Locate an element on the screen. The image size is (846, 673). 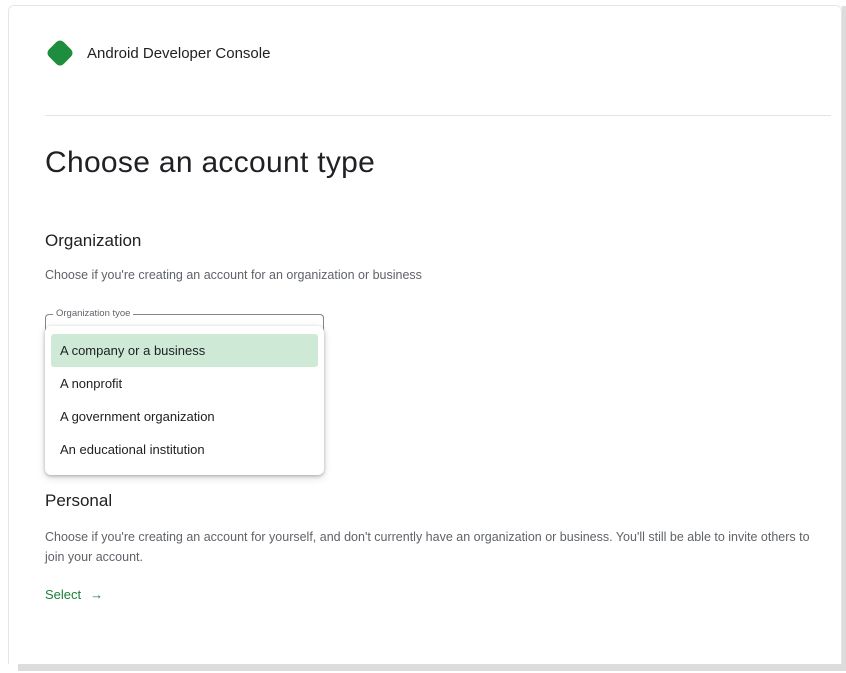
organization-title: Organization is located at coordinates (93, 240).